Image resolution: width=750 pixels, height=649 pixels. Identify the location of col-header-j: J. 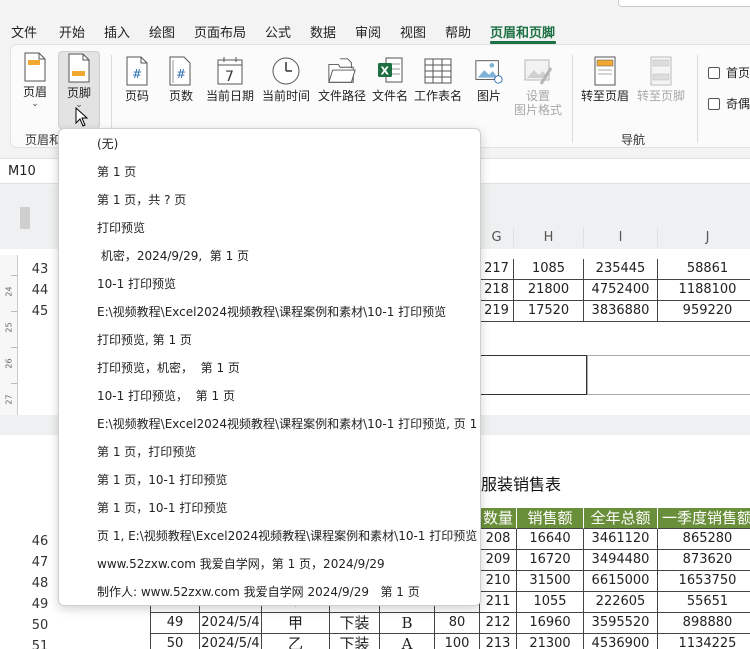
(704, 237).